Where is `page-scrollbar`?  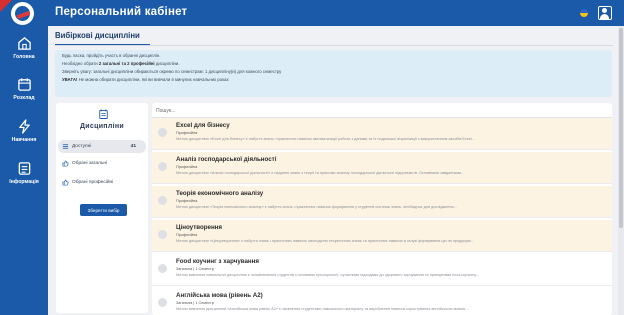 page-scrollbar is located at coordinates (621, 170).